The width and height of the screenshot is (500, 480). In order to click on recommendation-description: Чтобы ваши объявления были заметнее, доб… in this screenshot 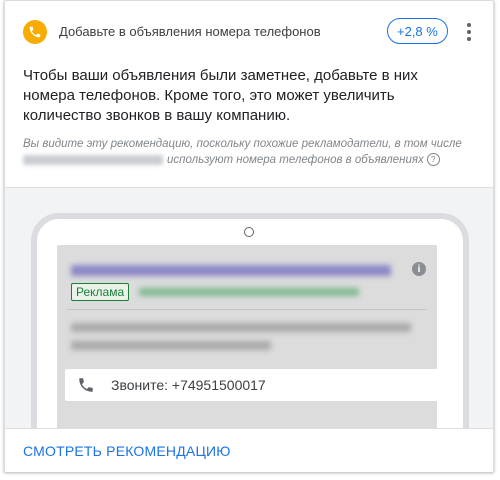, I will do `click(220, 95)`.